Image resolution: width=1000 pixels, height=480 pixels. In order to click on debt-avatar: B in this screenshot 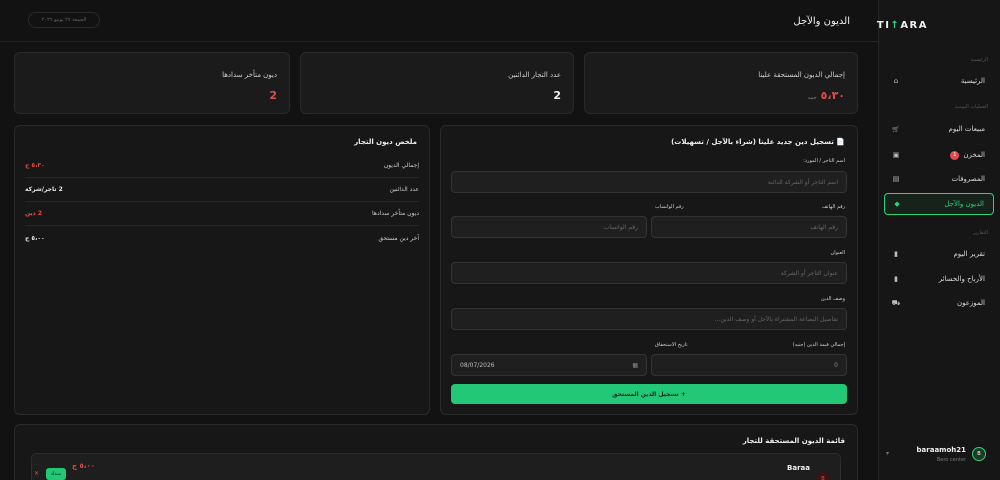, I will do `click(823, 476)`.